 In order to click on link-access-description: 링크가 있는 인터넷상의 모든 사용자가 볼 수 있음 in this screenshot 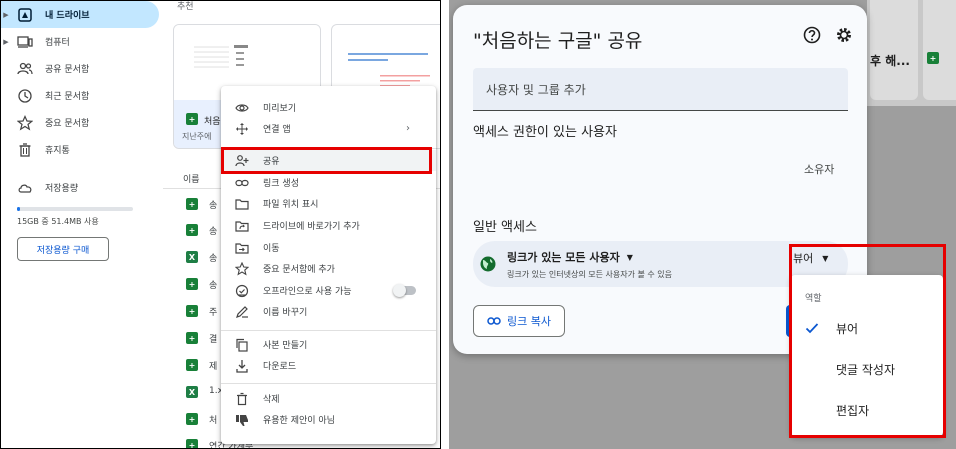, I will do `click(589, 274)`.